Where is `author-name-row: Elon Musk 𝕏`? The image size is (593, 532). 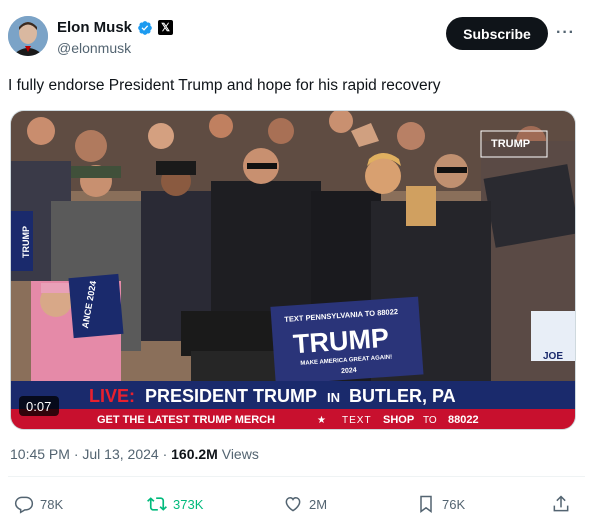
author-name-row: Elon Musk 𝕏 is located at coordinates (115, 27).